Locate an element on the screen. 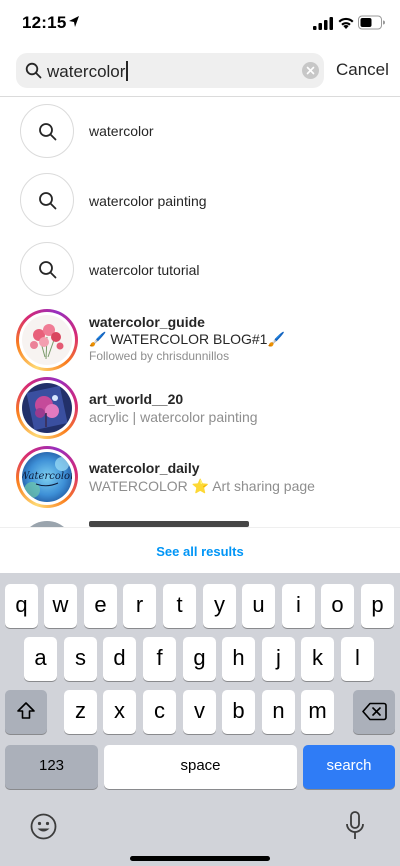 The height and width of the screenshot is (866, 400). wifi-icon is located at coordinates (346, 23).